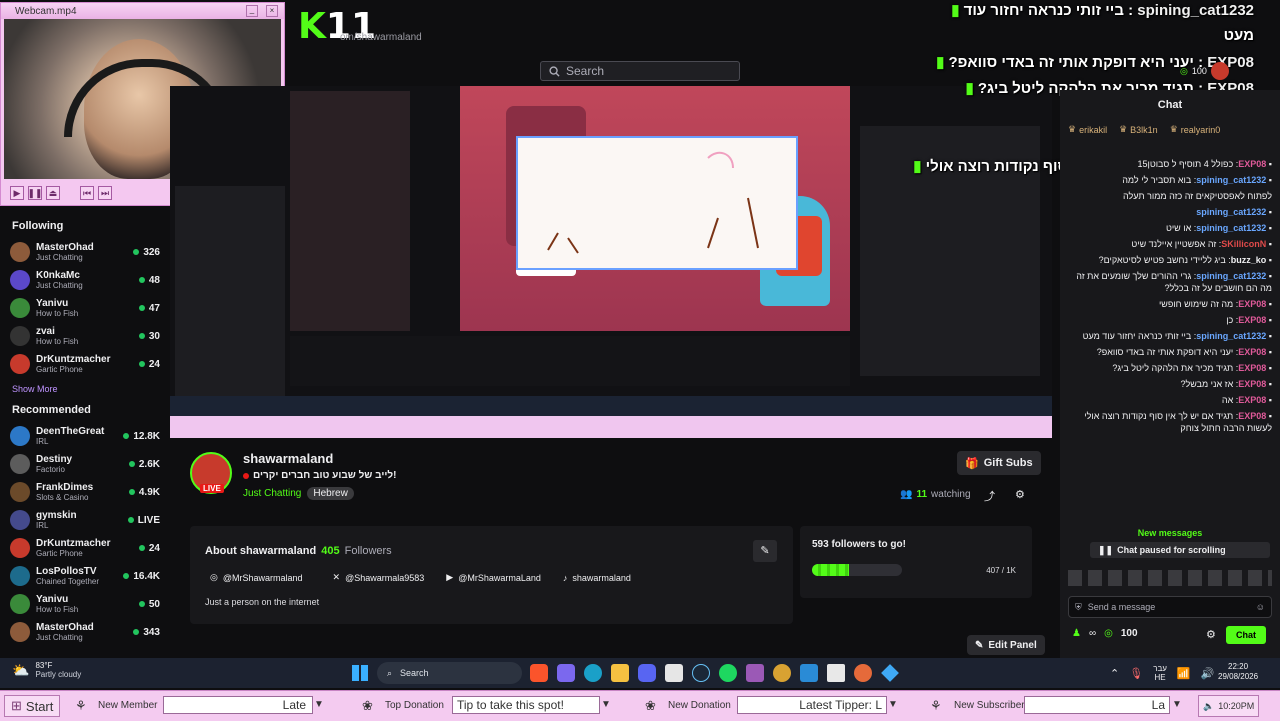 The height and width of the screenshot is (721, 1280). What do you see at coordinates (85, 548) in the screenshot?
I see `recommended-item: DrKuntzmacher Gartic Phone 24` at bounding box center [85, 548].